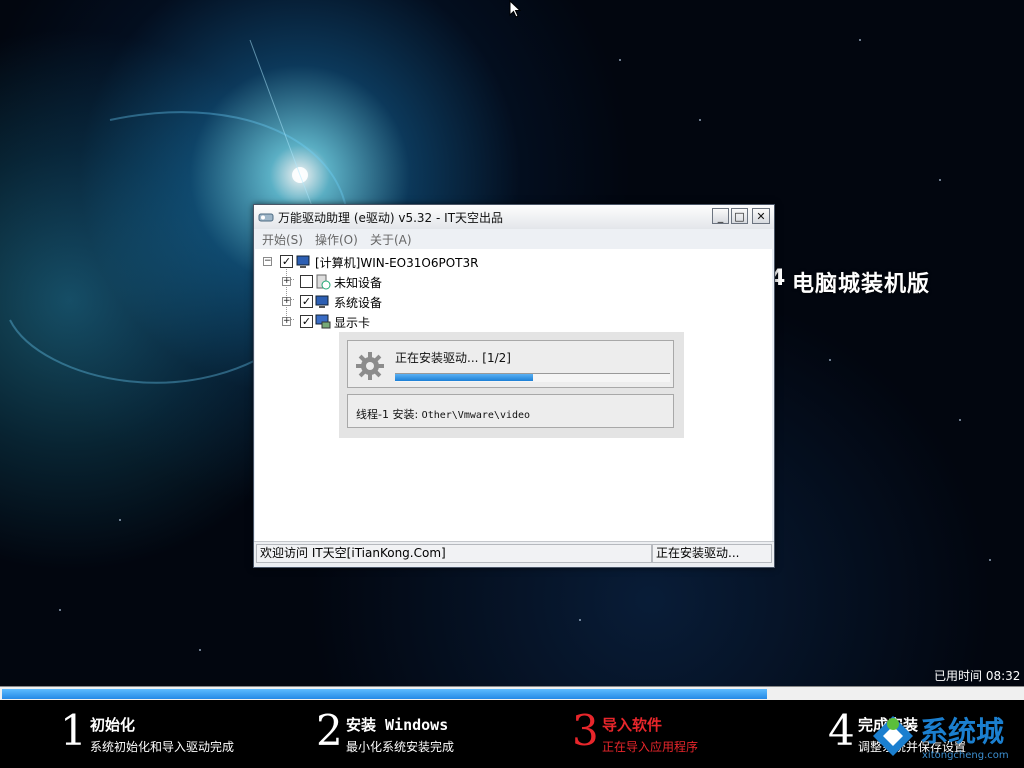 The width and height of the screenshot is (1024, 768). What do you see at coordinates (476, 415) in the screenshot?
I see `thread-path: Other\Vmware\video` at bounding box center [476, 415].